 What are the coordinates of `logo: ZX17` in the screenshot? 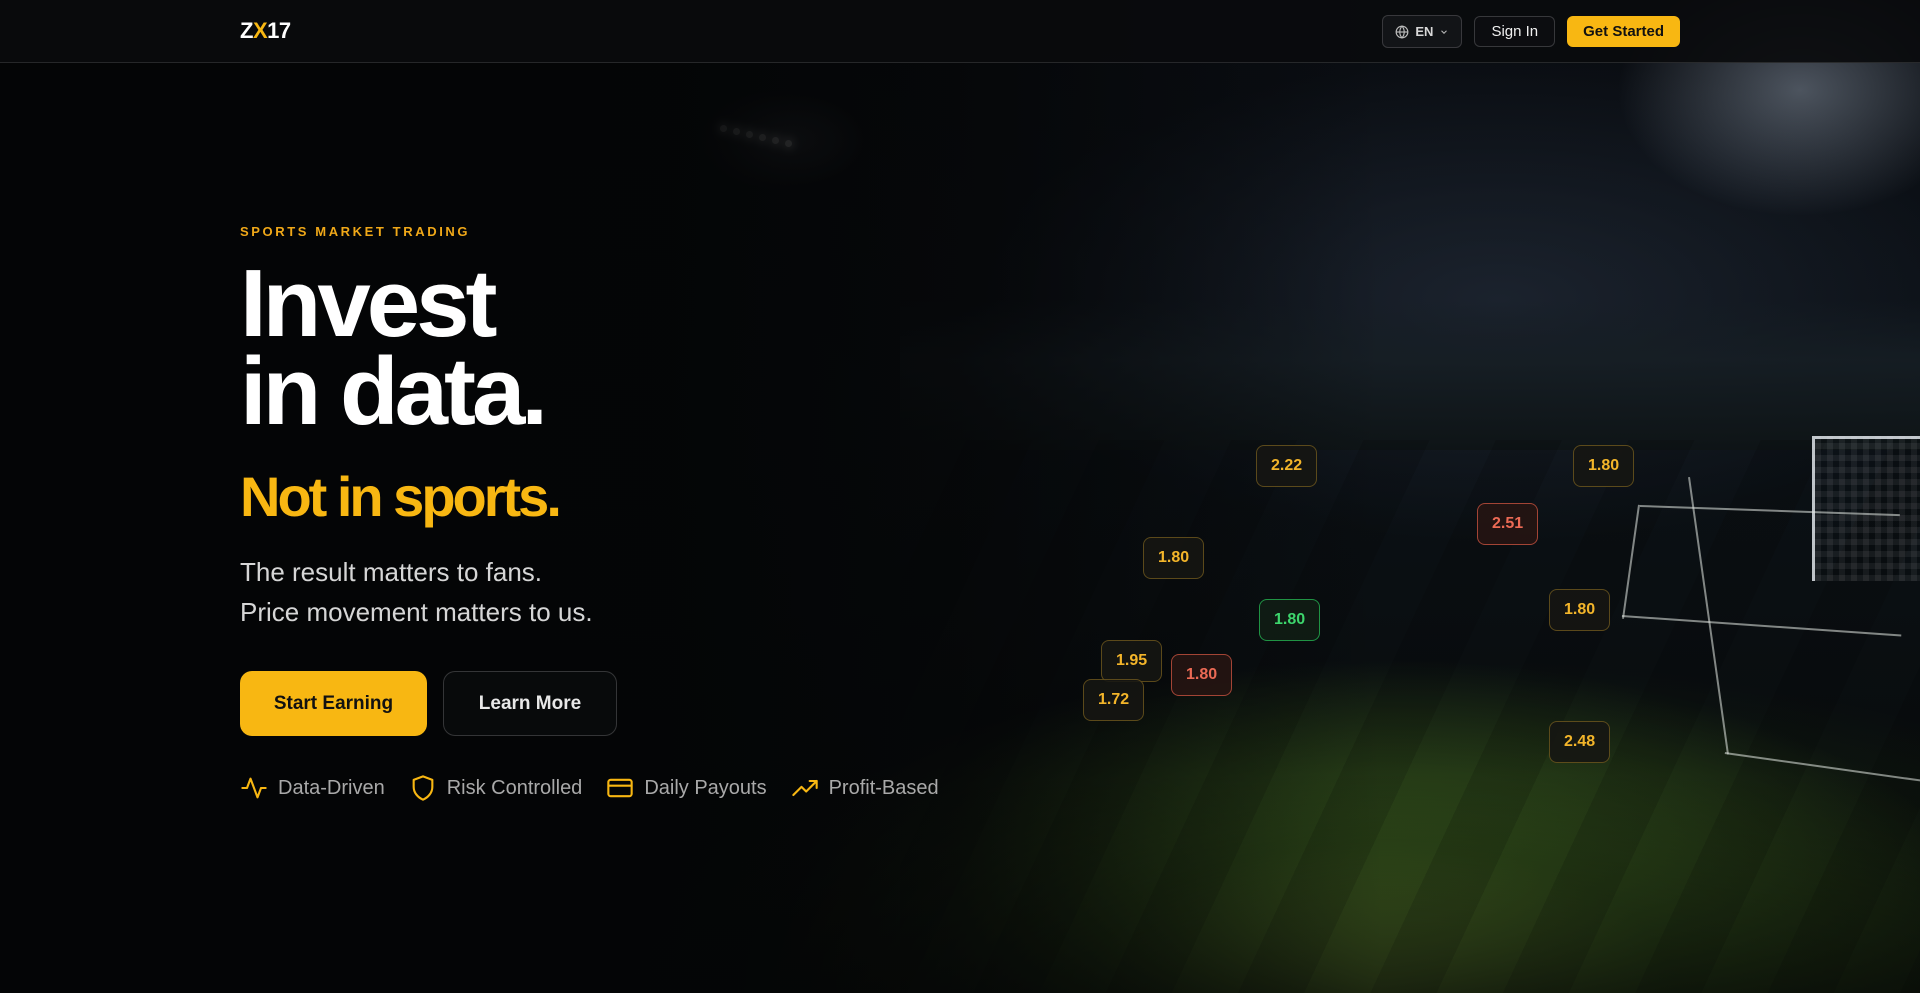 It's located at (265, 31).